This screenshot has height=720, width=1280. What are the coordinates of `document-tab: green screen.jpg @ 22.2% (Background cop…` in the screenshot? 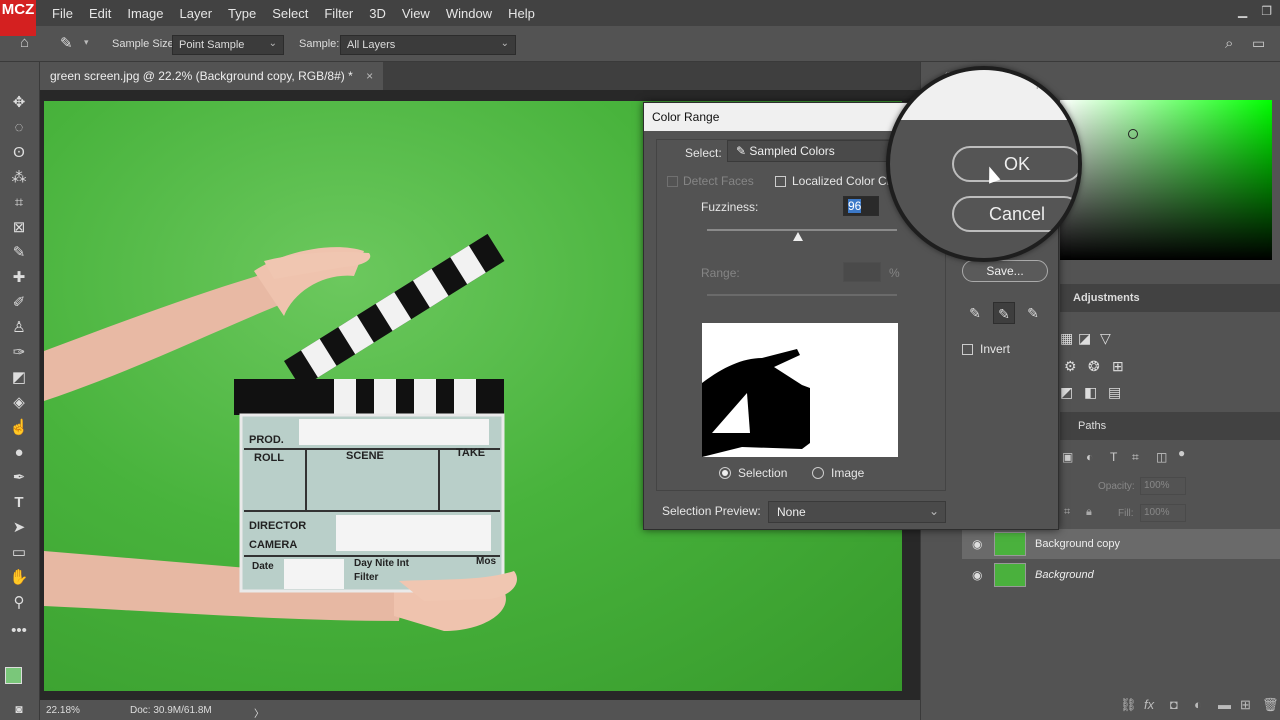 It's located at (212, 76).